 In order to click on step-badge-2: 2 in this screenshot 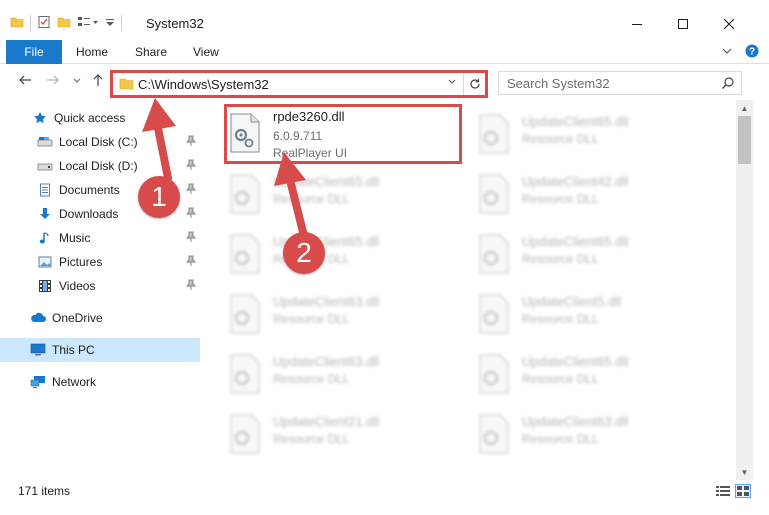, I will do `click(304, 253)`.